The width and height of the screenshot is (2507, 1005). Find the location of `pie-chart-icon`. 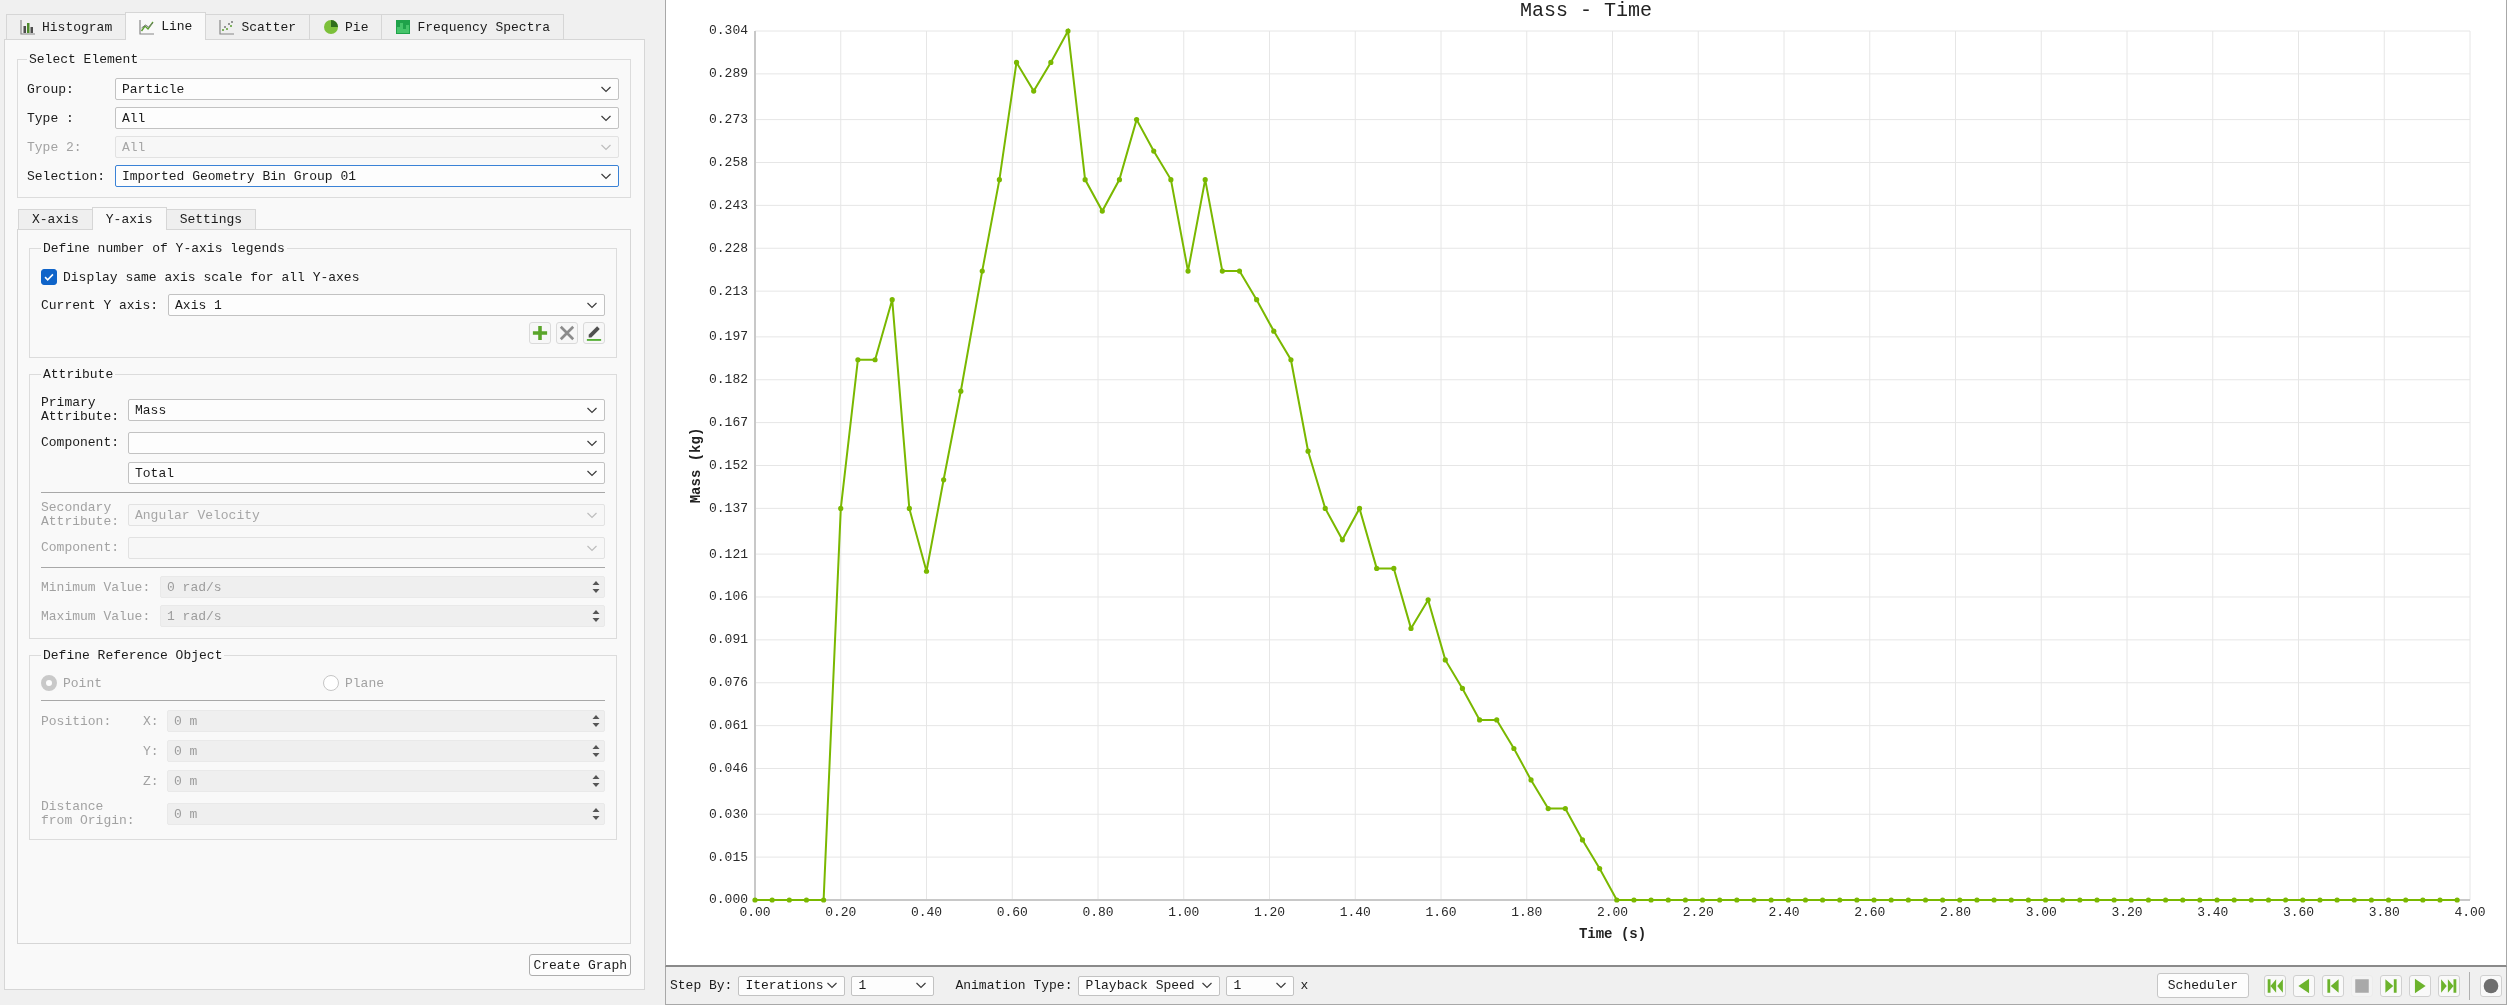

pie-chart-icon is located at coordinates (331, 27).